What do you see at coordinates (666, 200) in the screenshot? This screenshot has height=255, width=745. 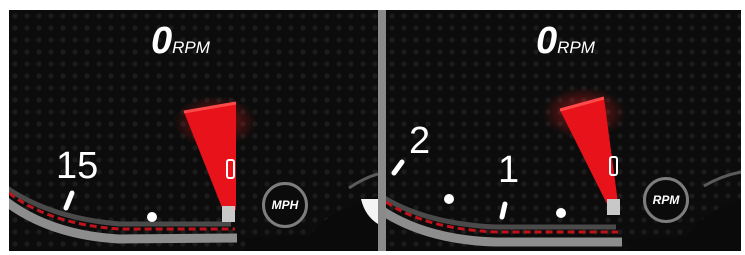 I see `rpm-mode-button: RPM` at bounding box center [666, 200].